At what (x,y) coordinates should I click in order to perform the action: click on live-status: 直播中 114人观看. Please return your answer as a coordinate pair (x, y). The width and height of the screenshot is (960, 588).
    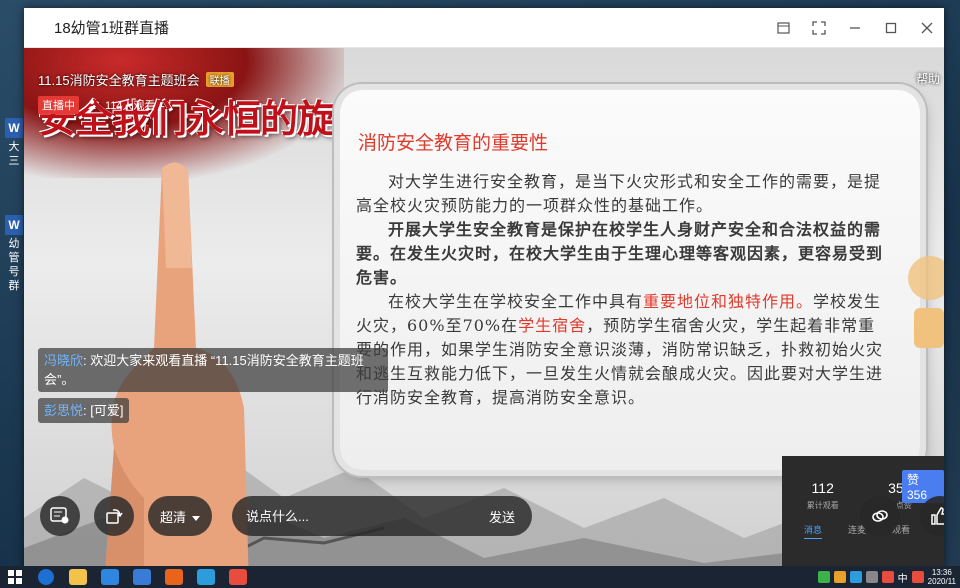
    Looking at the image, I should click on (97, 105).